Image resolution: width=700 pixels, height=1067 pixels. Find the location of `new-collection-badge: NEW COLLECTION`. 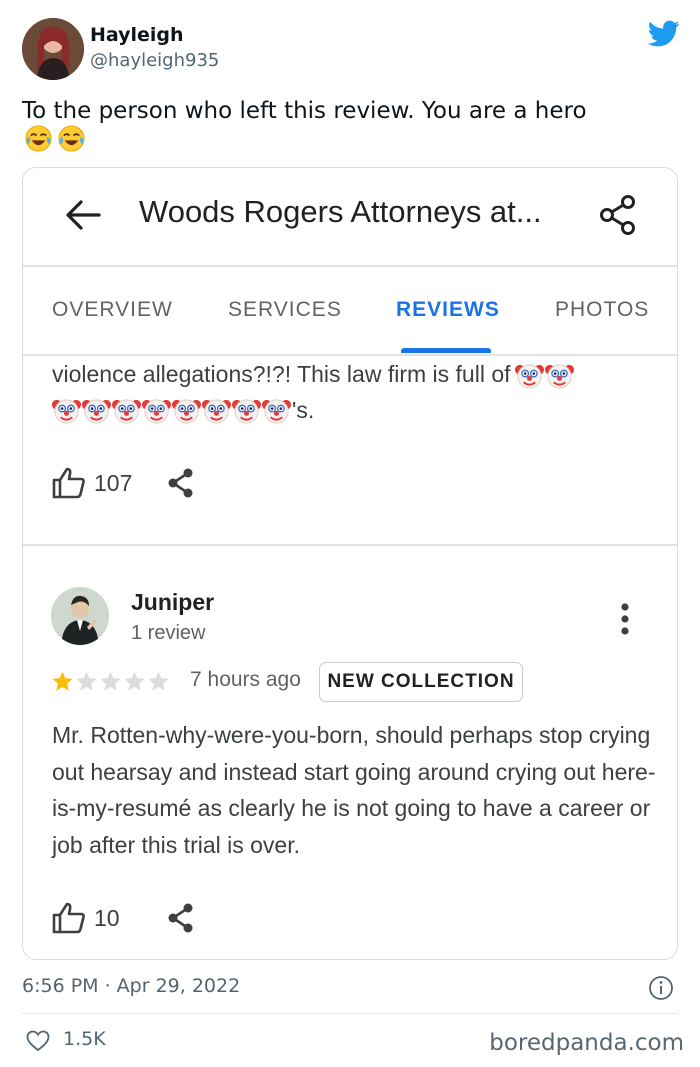

new-collection-badge: NEW COLLECTION is located at coordinates (421, 682).